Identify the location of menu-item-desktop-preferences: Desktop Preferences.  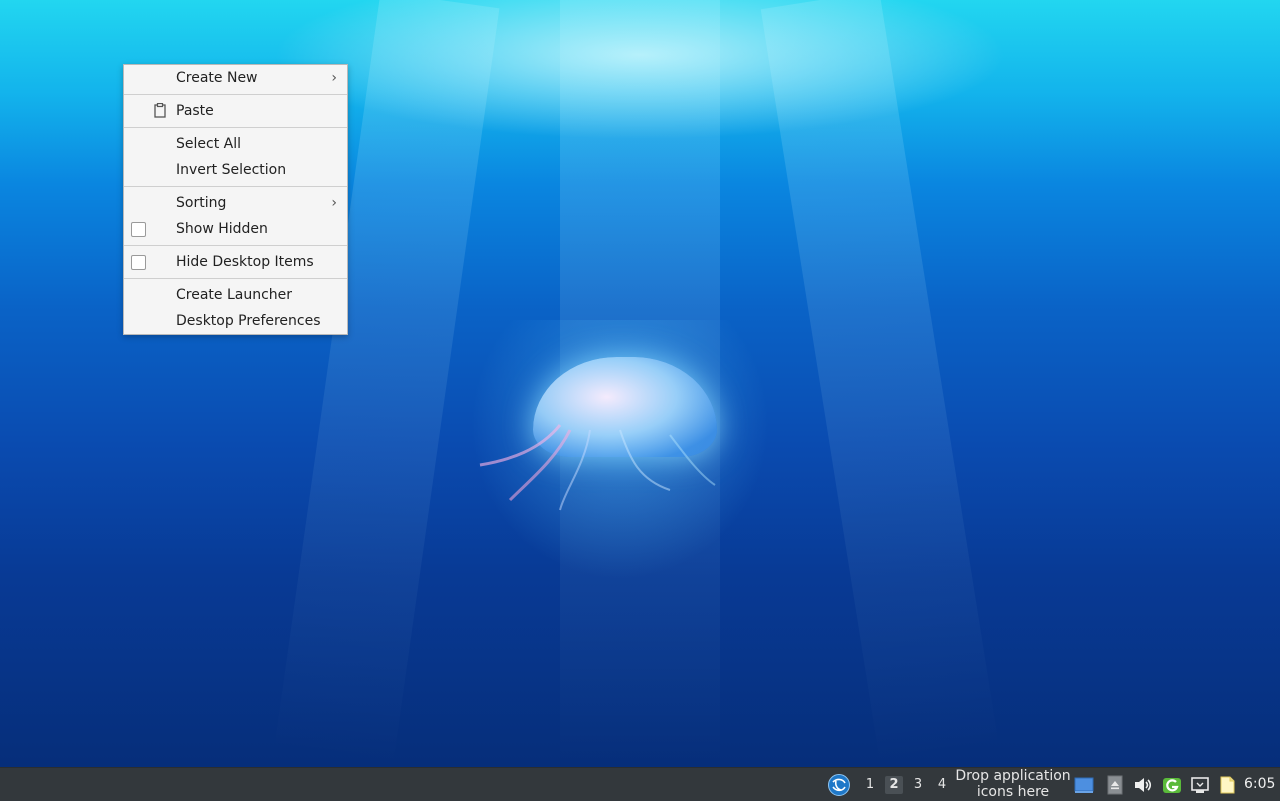
(235, 321).